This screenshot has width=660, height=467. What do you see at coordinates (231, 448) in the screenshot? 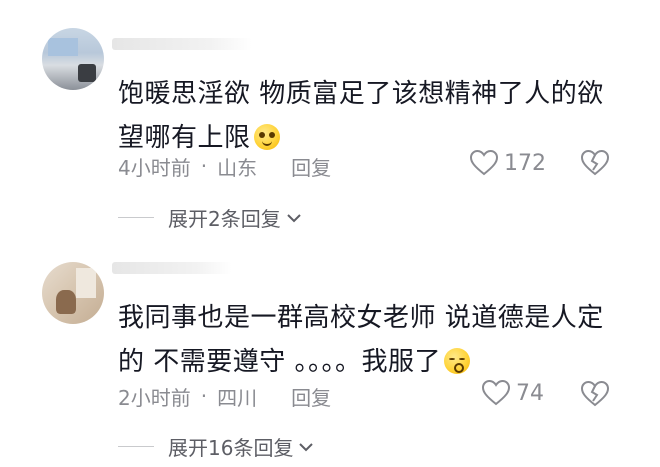
I see `expand-replies-label: 展开16条回复` at bounding box center [231, 448].